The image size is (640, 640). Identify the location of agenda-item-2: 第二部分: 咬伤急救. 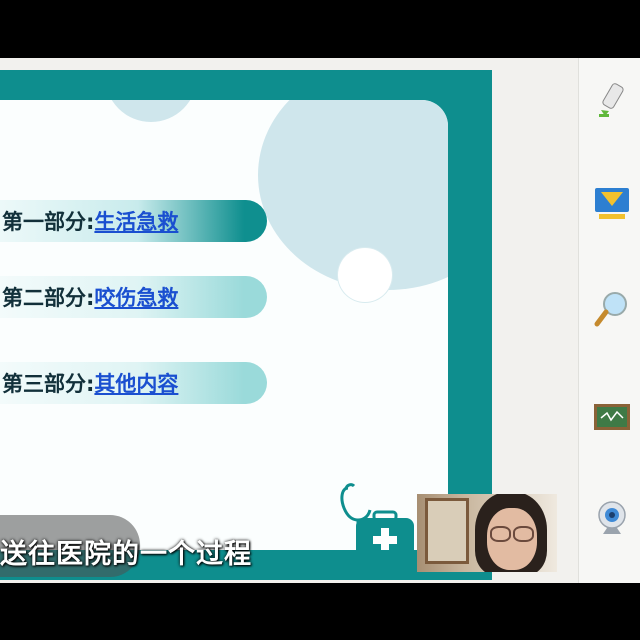
(133, 297).